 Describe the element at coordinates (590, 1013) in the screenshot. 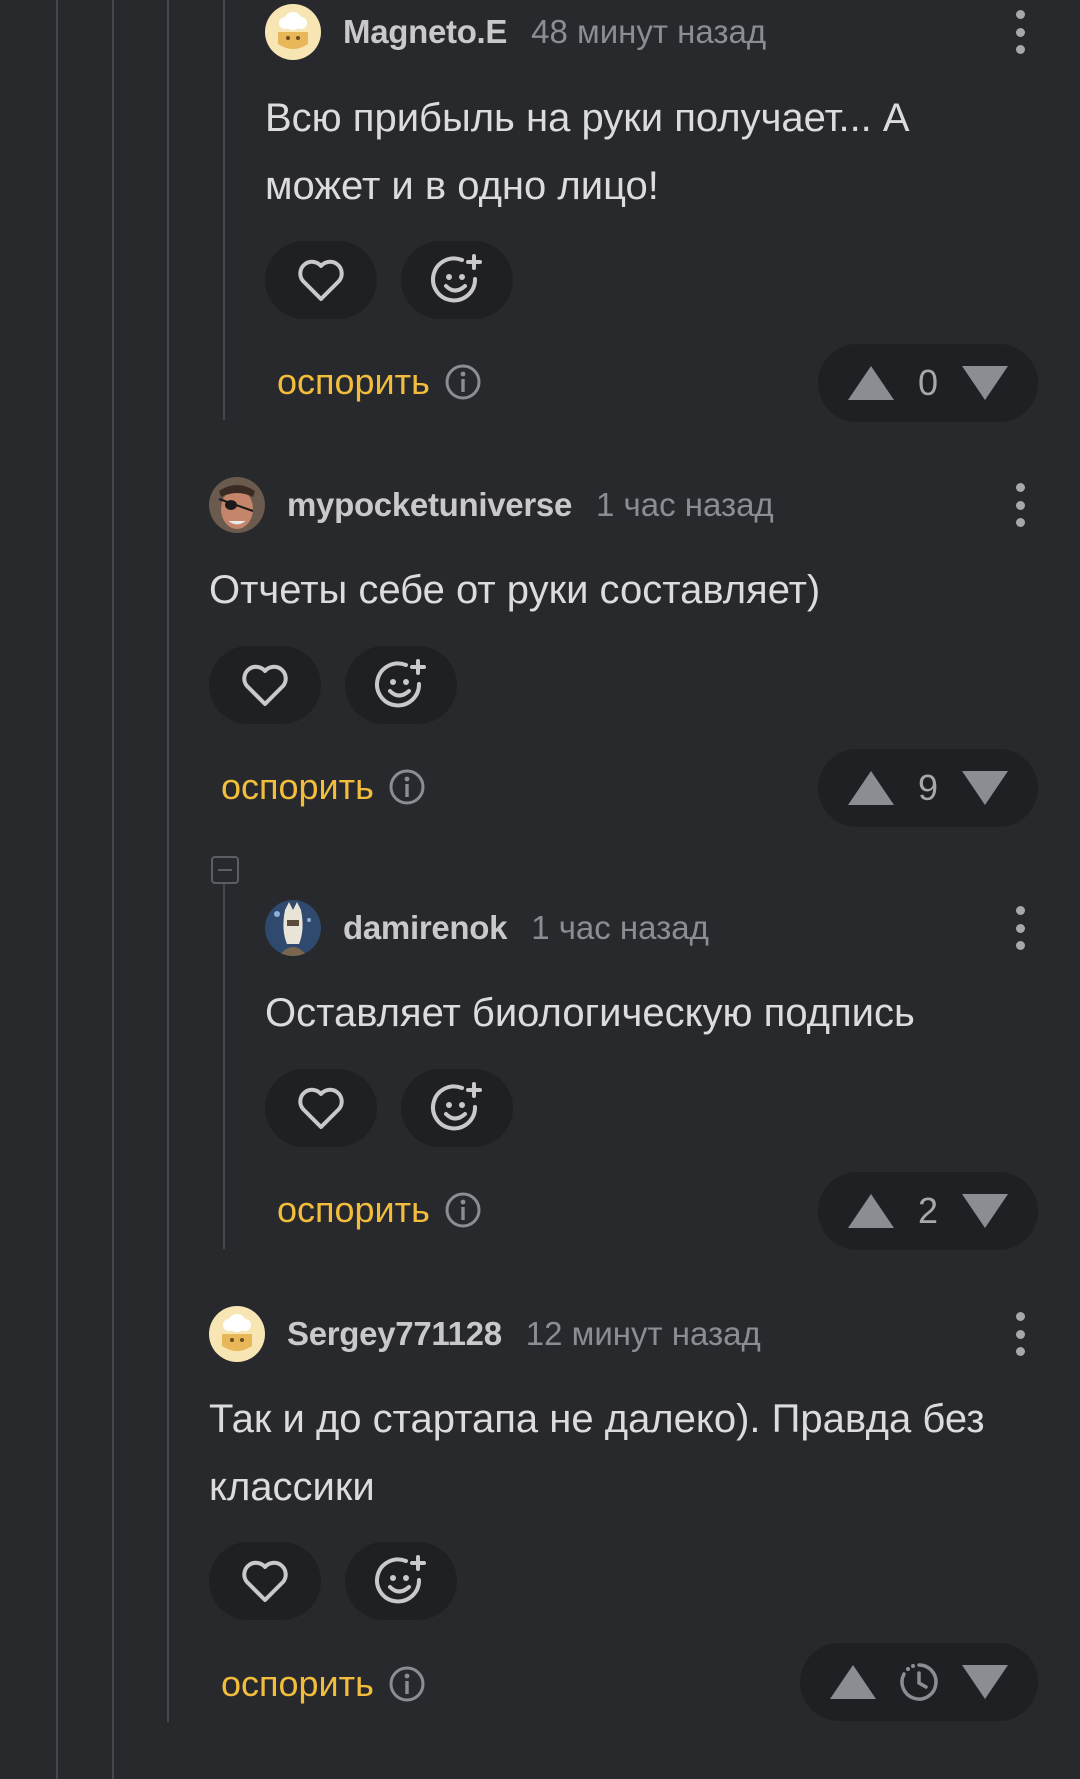

I see `comment-text: Оставляет биологическую подпись` at that location.